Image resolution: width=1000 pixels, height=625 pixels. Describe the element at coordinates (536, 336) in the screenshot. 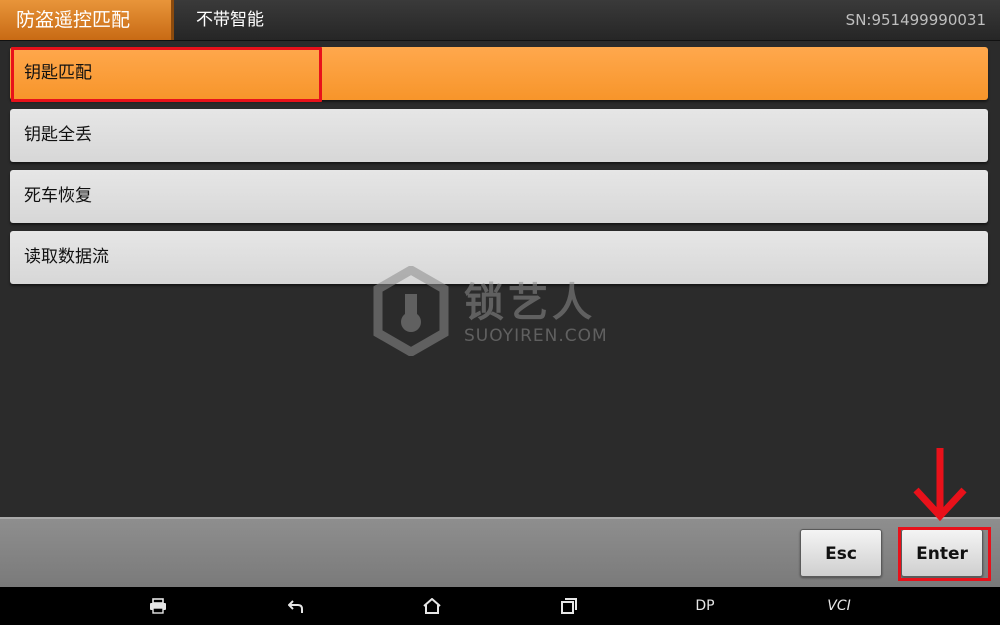

I see `watermark-text-en: SUOYIREN.COM` at that location.